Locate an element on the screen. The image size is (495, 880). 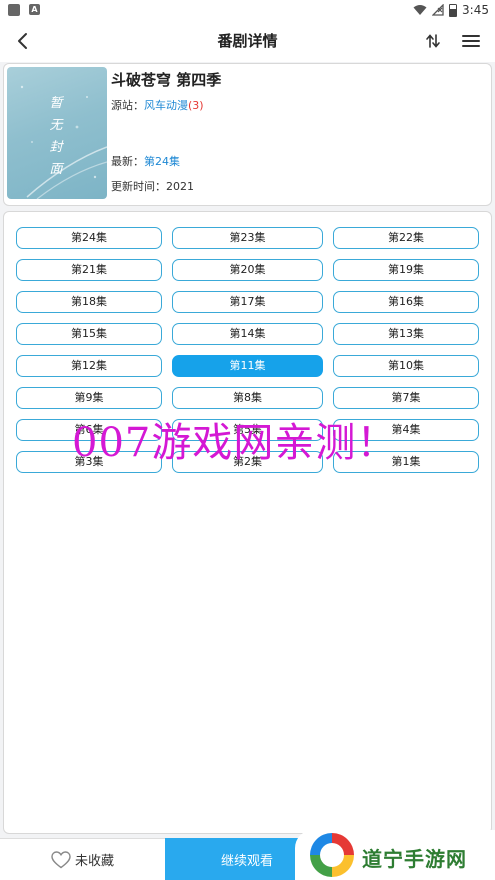
notification-icon is located at coordinates (14, 10).